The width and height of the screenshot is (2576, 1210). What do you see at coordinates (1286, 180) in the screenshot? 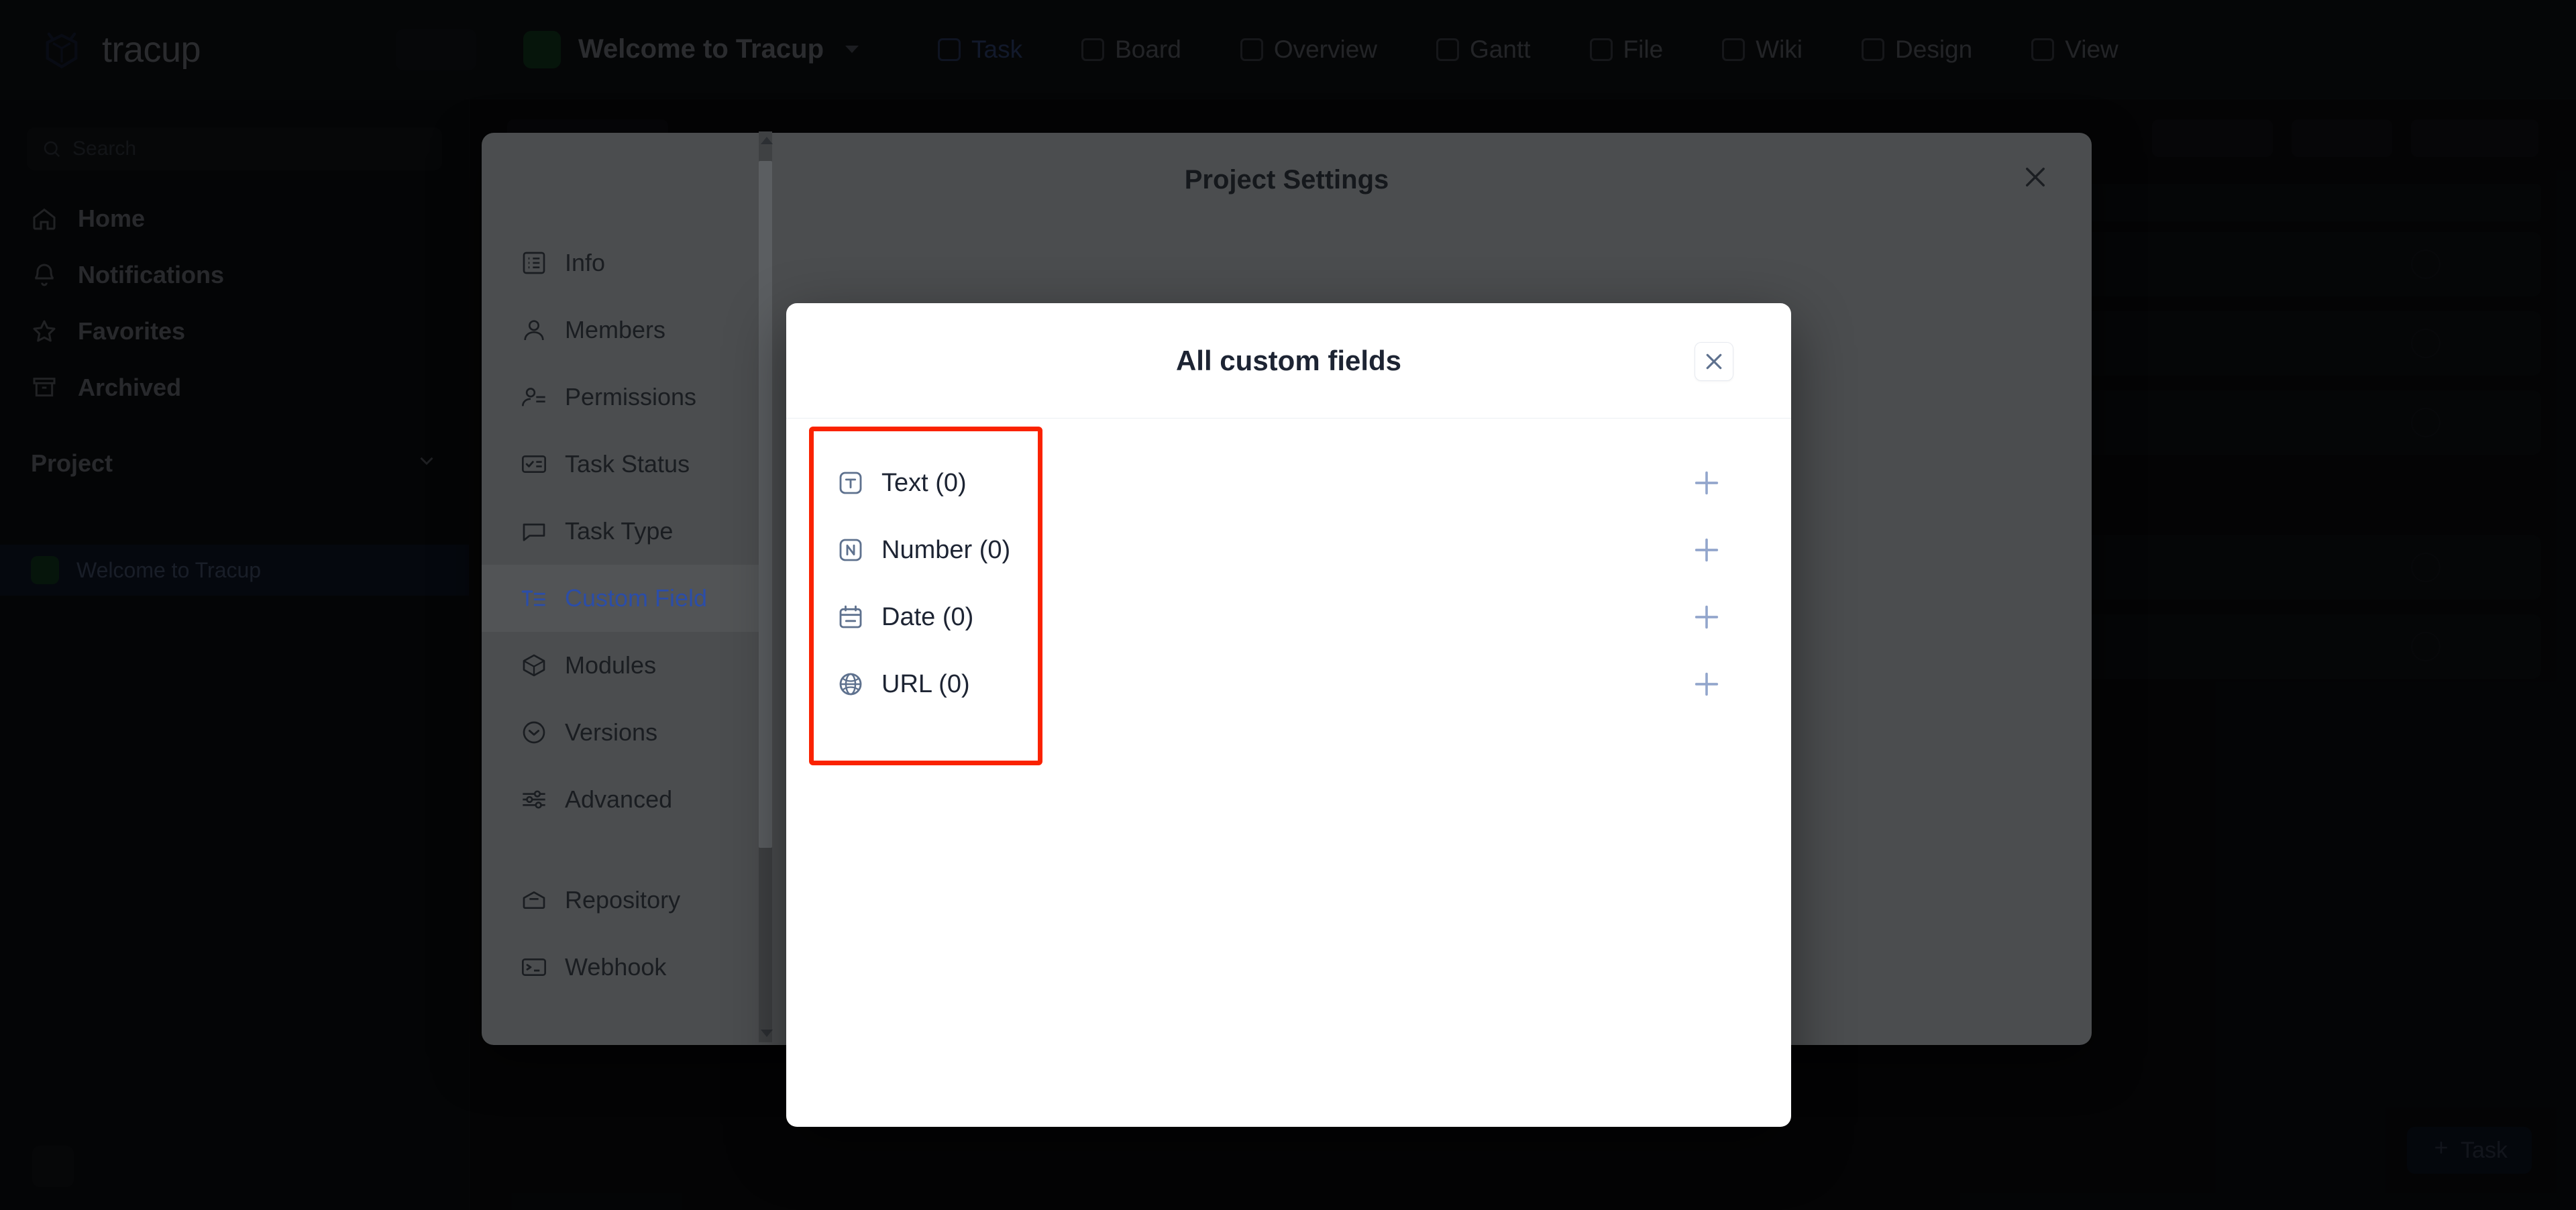
I see `project-settings-title: Project Settings` at bounding box center [1286, 180].